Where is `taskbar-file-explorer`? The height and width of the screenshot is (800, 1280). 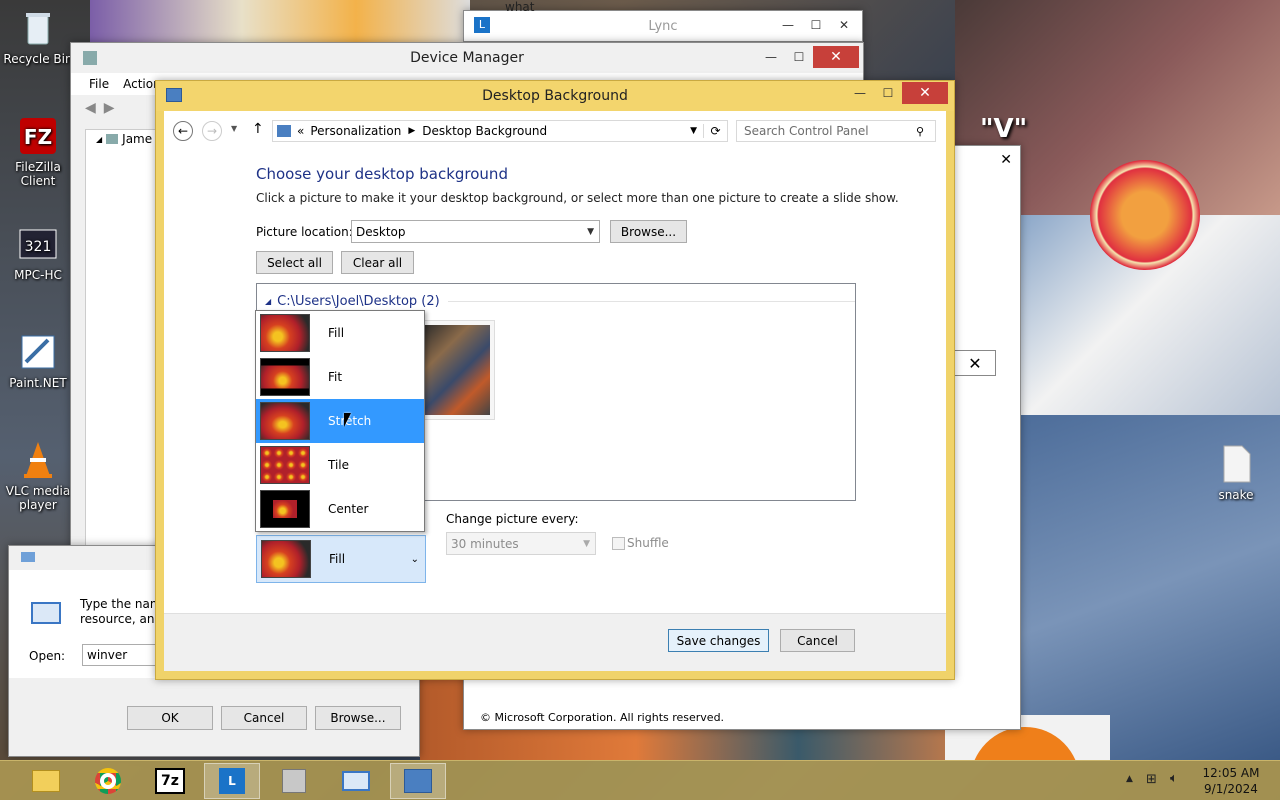
taskbar-file-explorer is located at coordinates (46, 781).